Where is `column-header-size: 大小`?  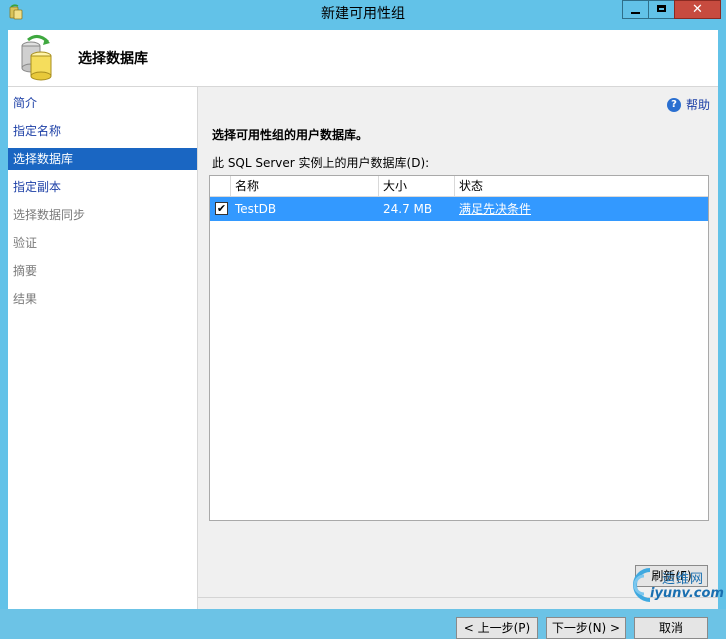
column-header-size: 大小 is located at coordinates (417, 186).